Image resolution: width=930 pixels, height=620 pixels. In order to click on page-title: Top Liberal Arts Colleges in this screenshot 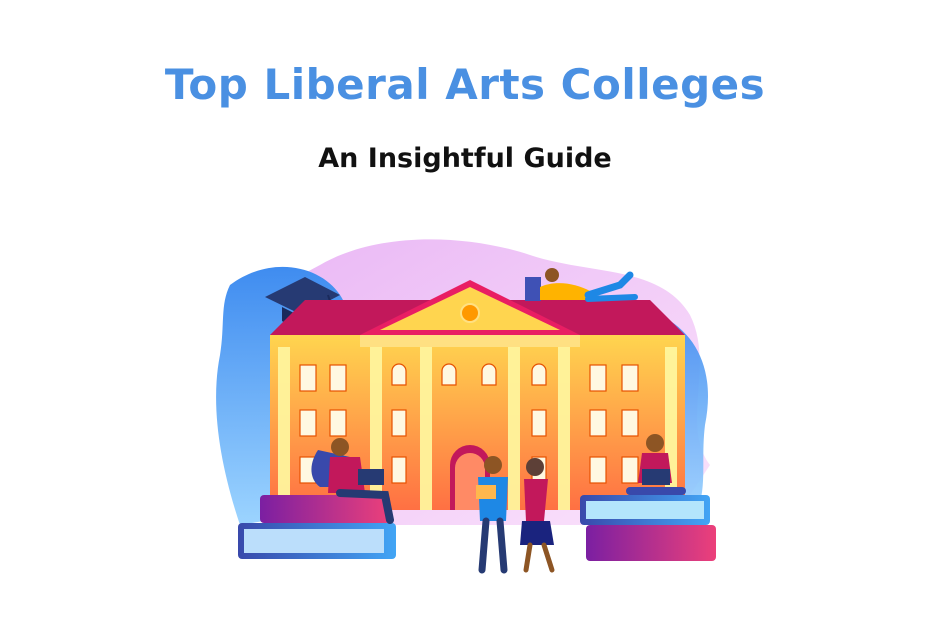, I will do `click(465, 84)`.